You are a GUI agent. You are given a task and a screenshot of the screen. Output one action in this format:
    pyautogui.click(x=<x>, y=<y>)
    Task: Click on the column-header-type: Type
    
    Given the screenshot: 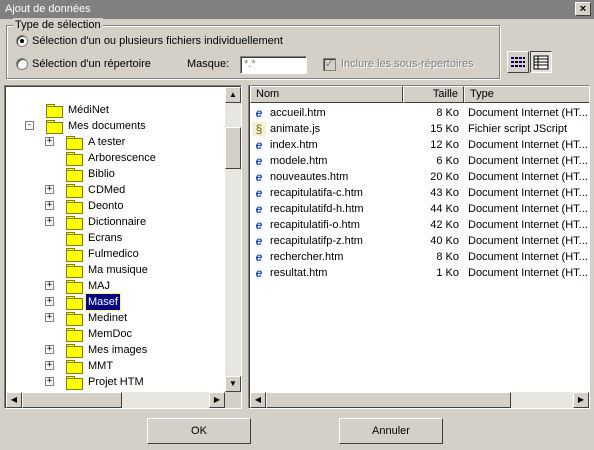 What is the action you would take?
    pyautogui.click(x=526, y=94)
    